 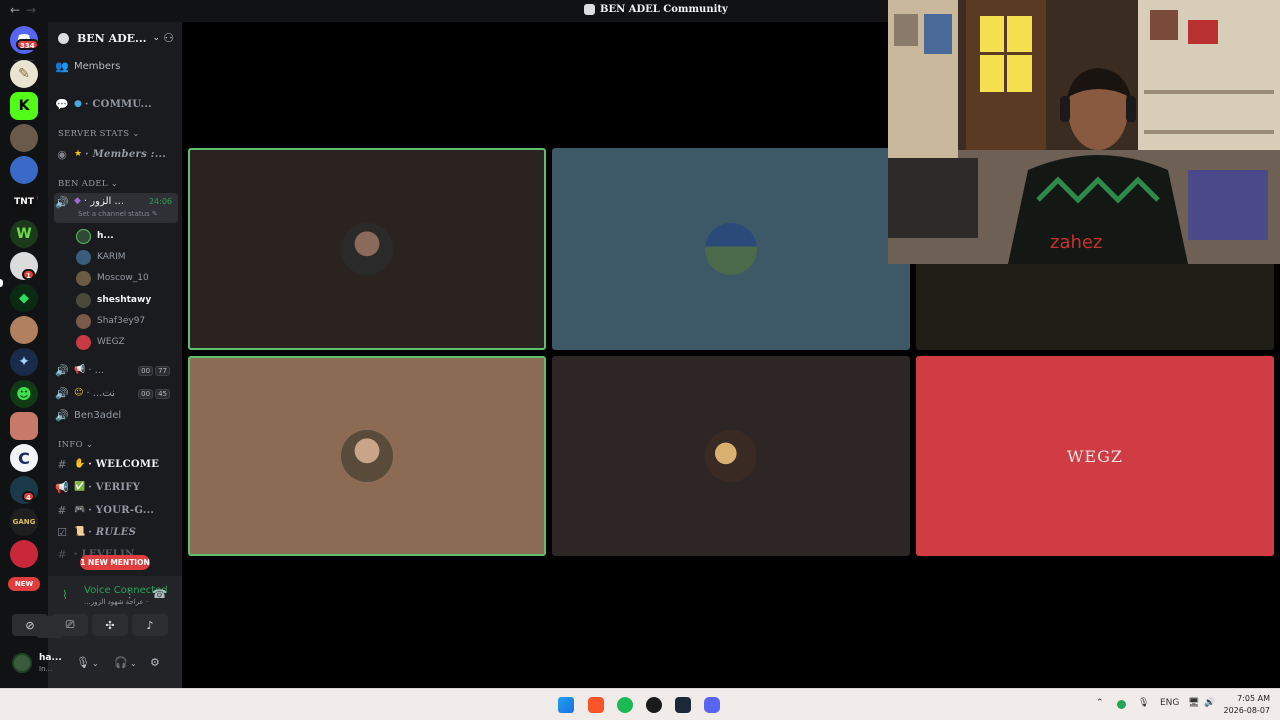 I want to click on server-icon-9: ◆, so click(x=24, y=298).